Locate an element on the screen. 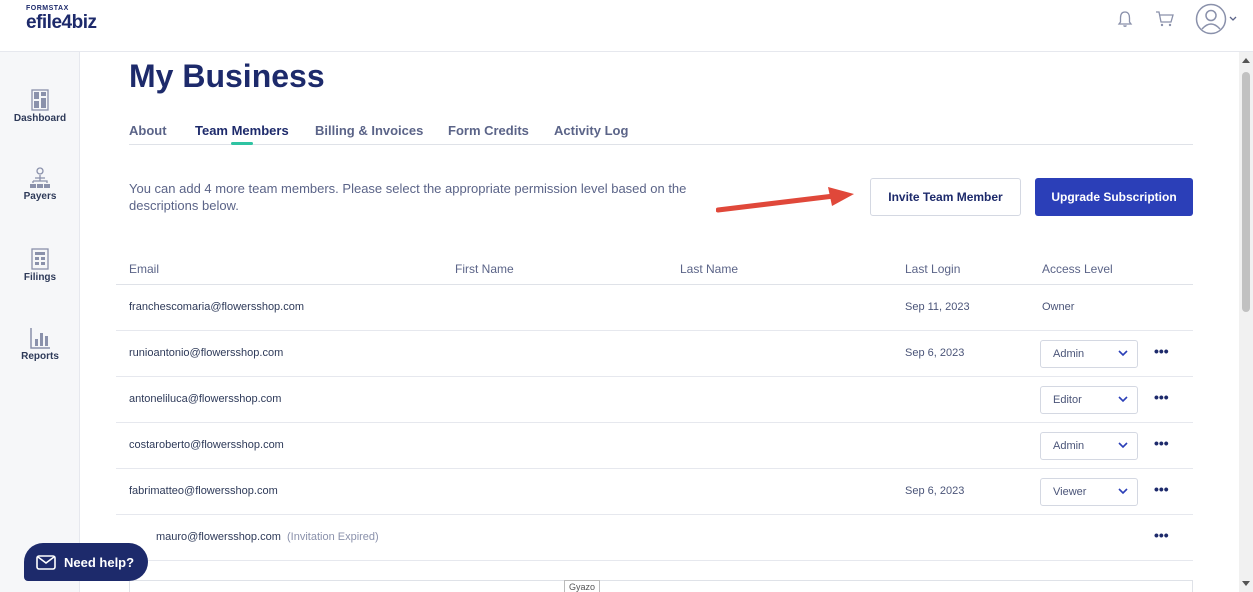 This screenshot has height=592, width=1253. upgrade-subscription-button: Upgrade Subscription is located at coordinates (1114, 197).